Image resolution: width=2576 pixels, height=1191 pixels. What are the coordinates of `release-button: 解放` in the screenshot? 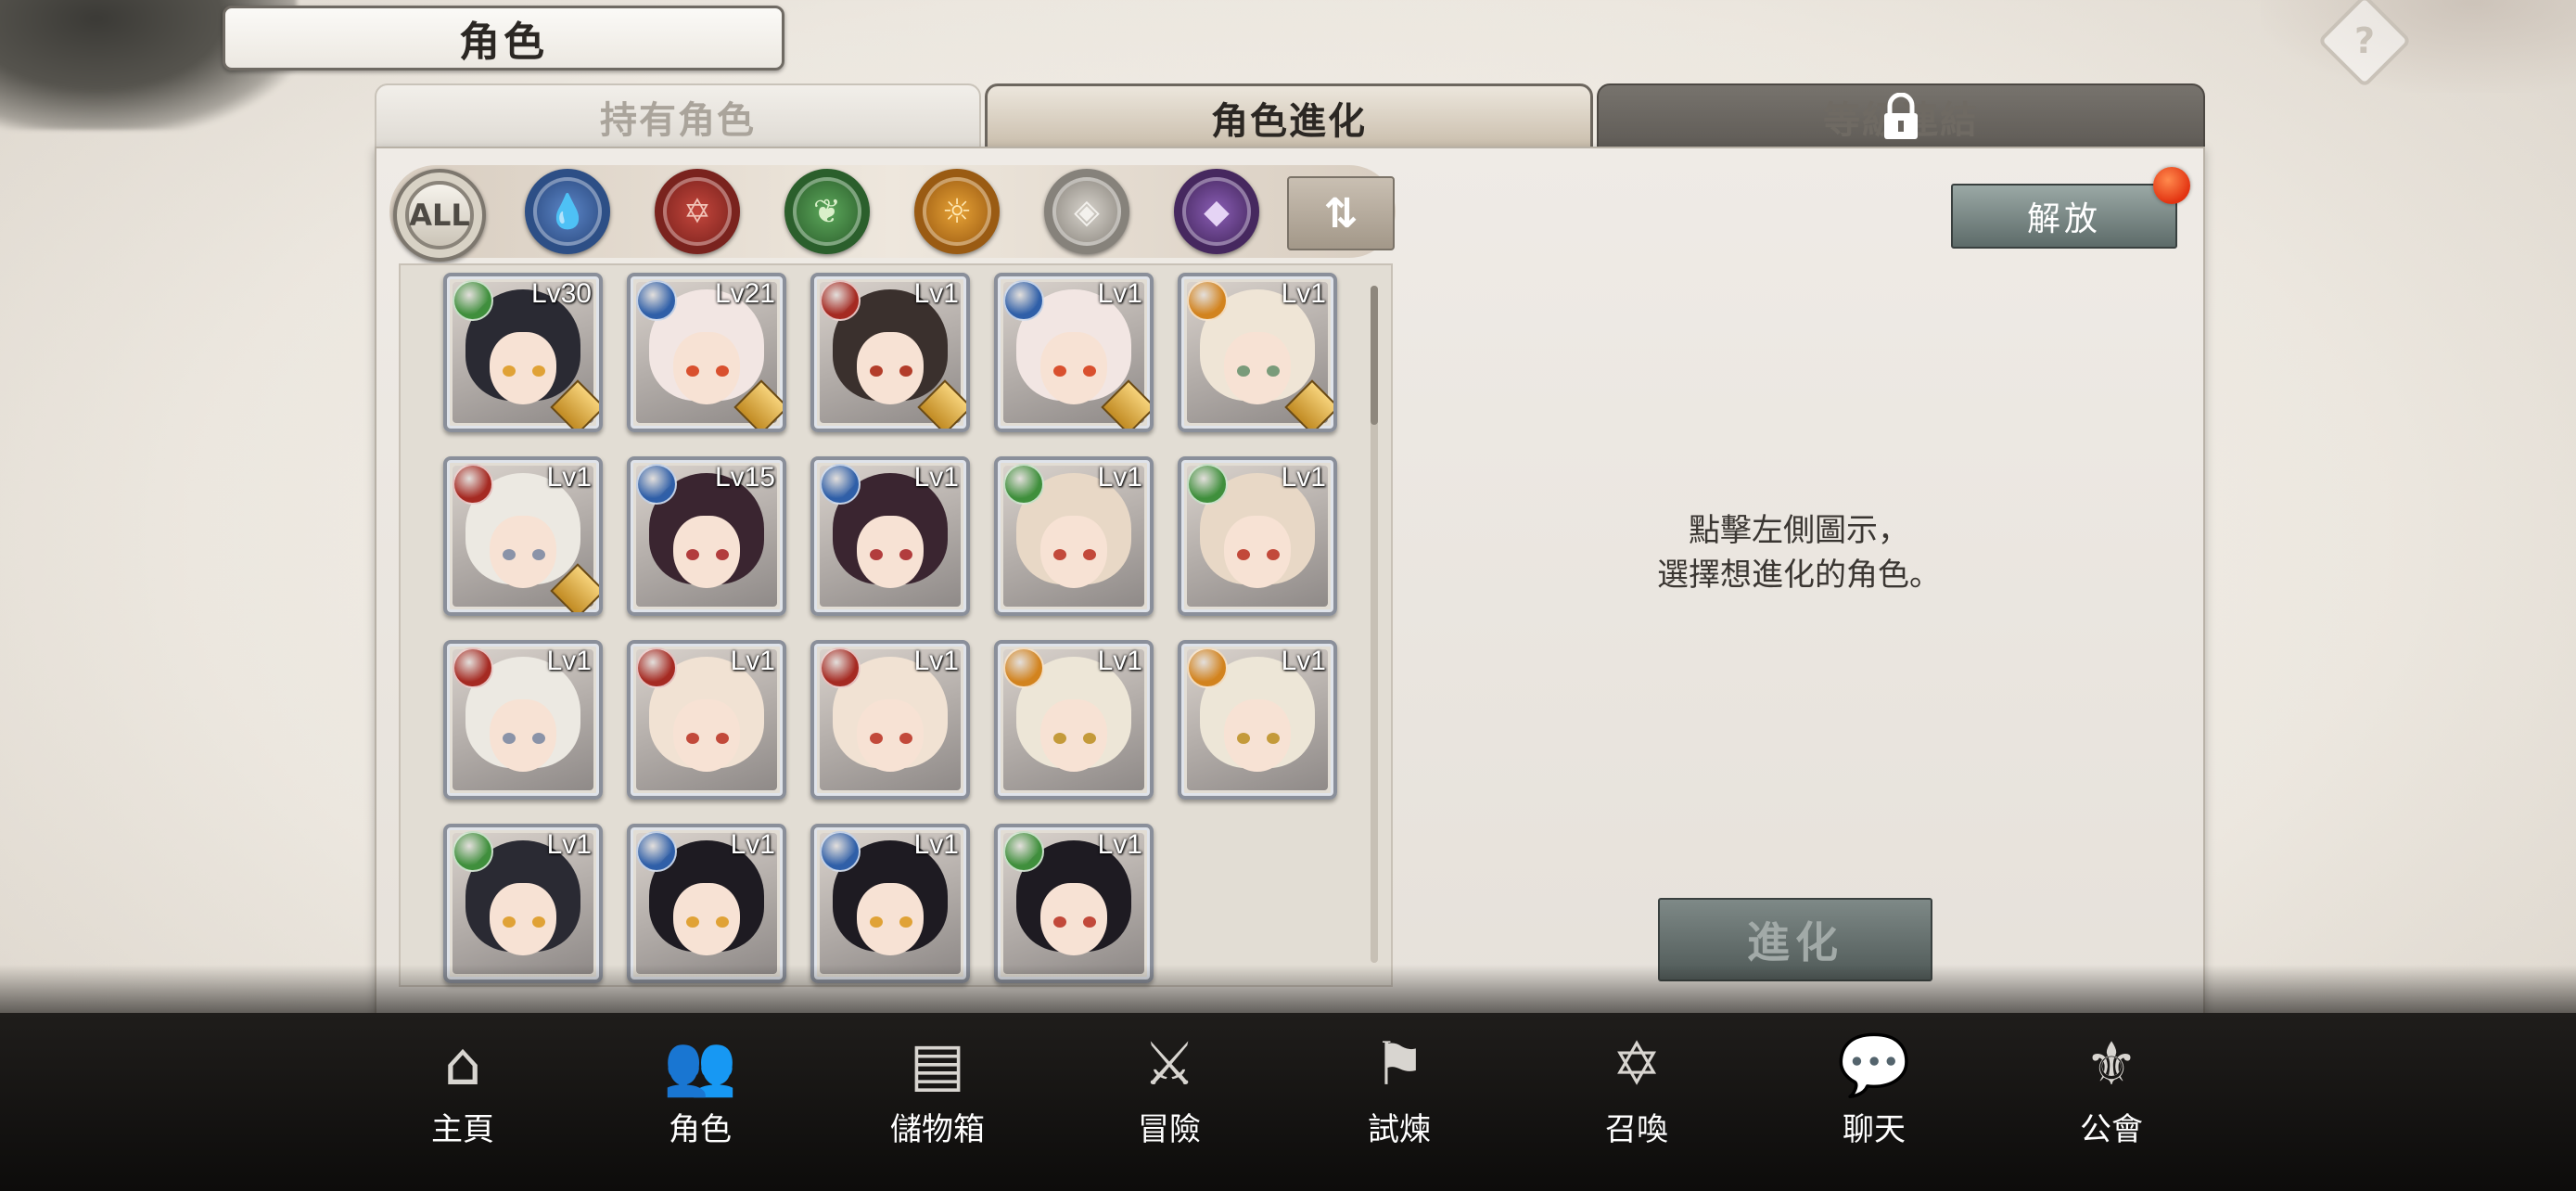 It's located at (2064, 216).